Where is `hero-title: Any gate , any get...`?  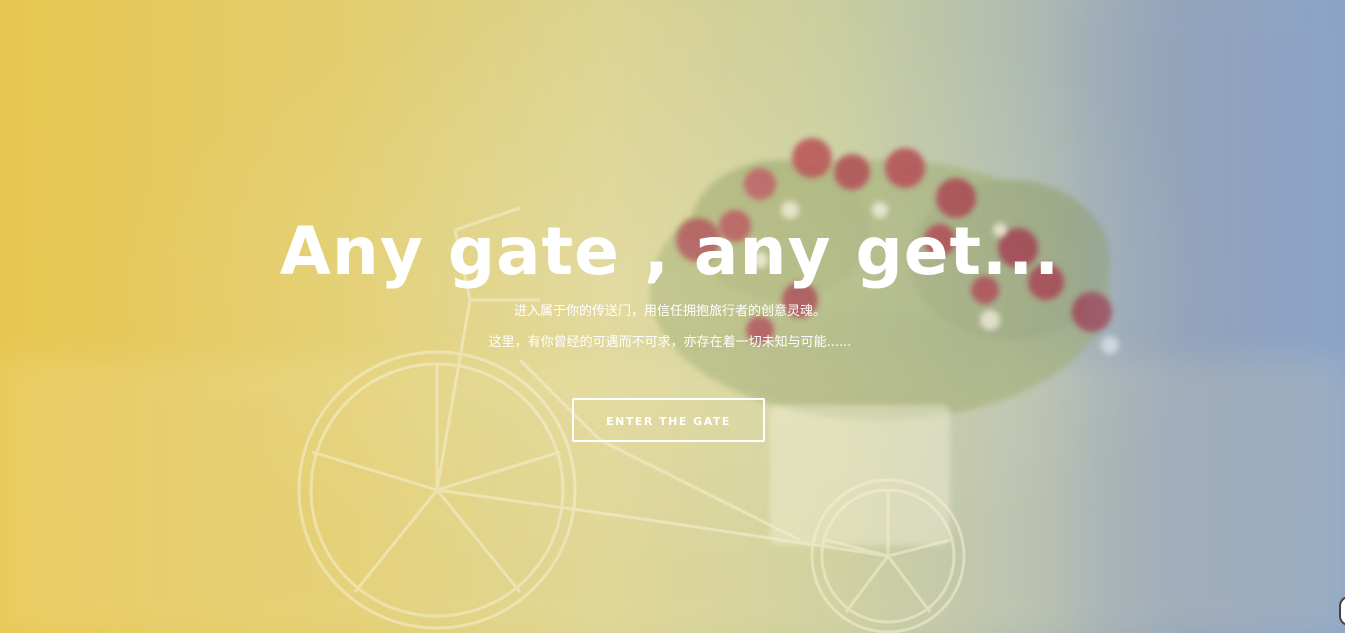 hero-title: Any gate , any get... is located at coordinates (670, 251).